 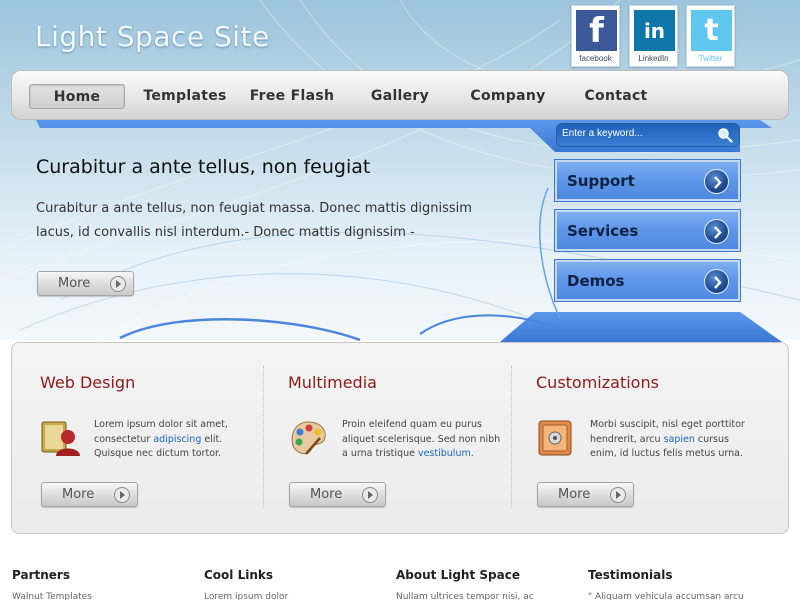 I want to click on linkedin-link: in LinkedIn, so click(x=653, y=36).